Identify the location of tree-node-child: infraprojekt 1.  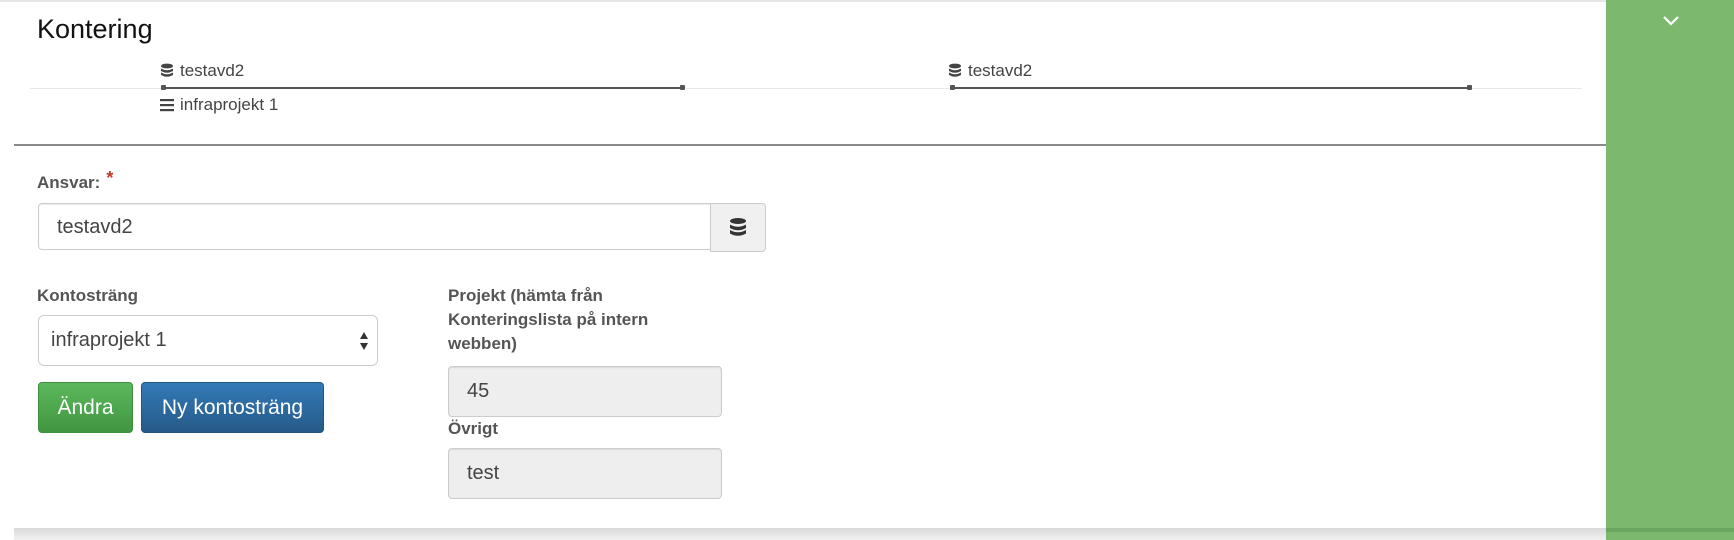
(219, 105).